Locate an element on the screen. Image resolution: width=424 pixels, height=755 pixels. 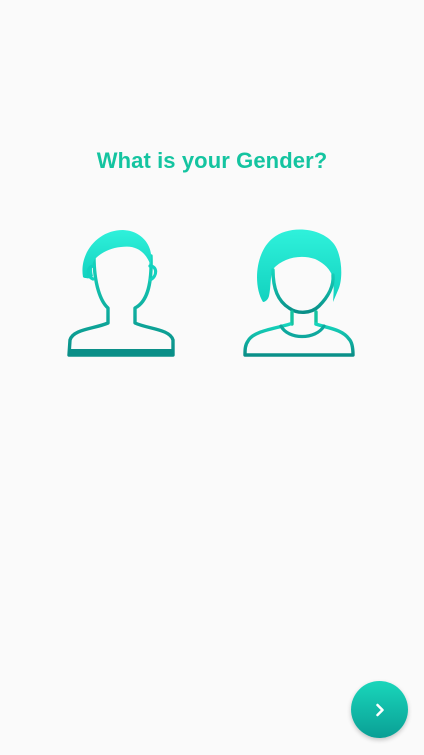
next-button is located at coordinates (379, 709).